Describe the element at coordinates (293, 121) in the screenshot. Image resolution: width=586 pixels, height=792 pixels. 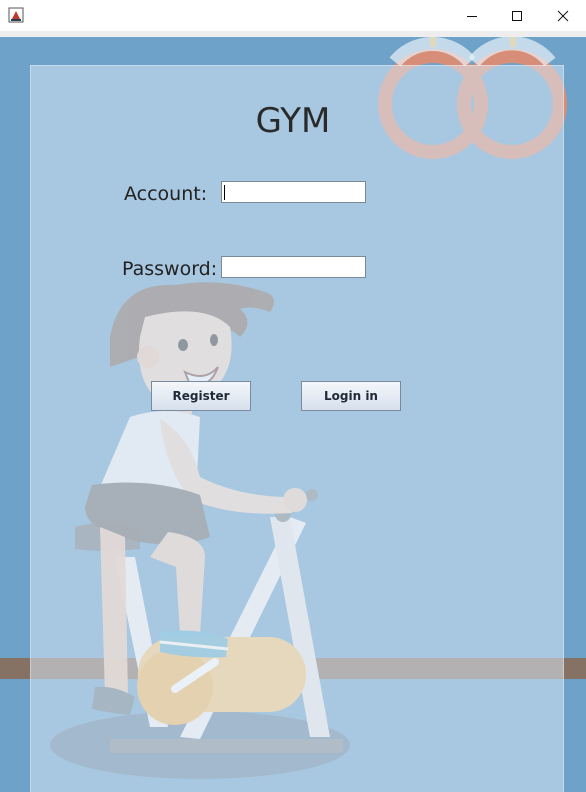
I see `page-title: GYM` at that location.